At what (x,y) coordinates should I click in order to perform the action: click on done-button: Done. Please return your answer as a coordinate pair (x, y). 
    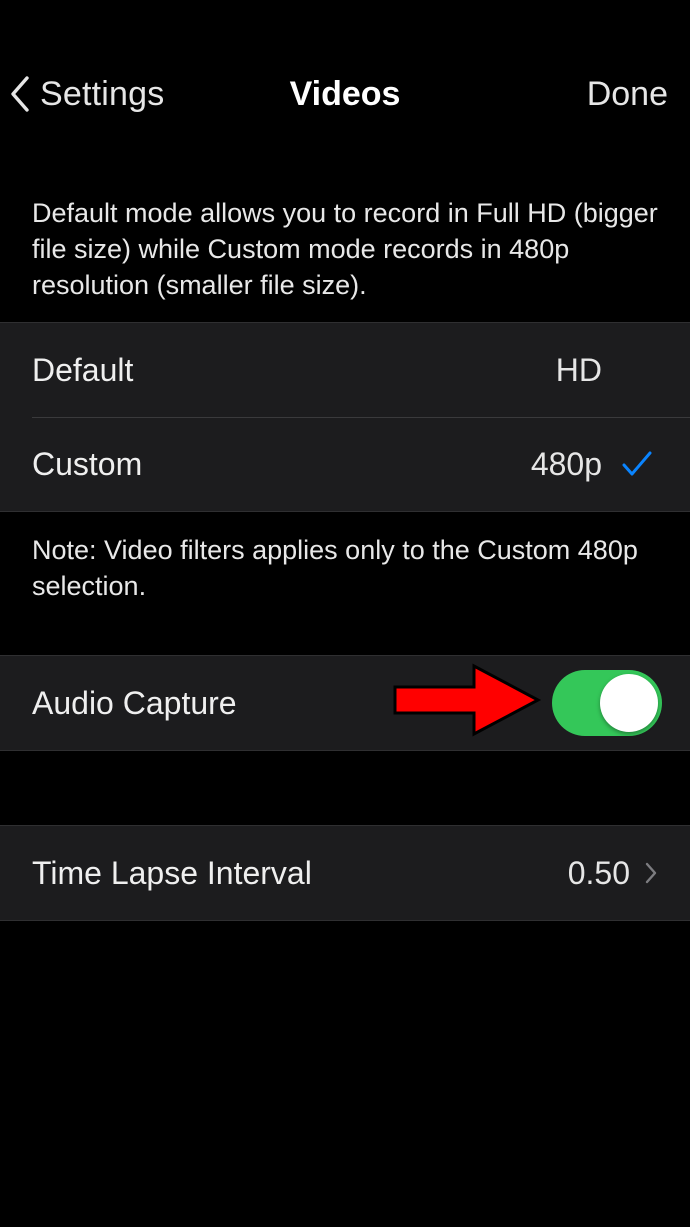
    Looking at the image, I should click on (627, 94).